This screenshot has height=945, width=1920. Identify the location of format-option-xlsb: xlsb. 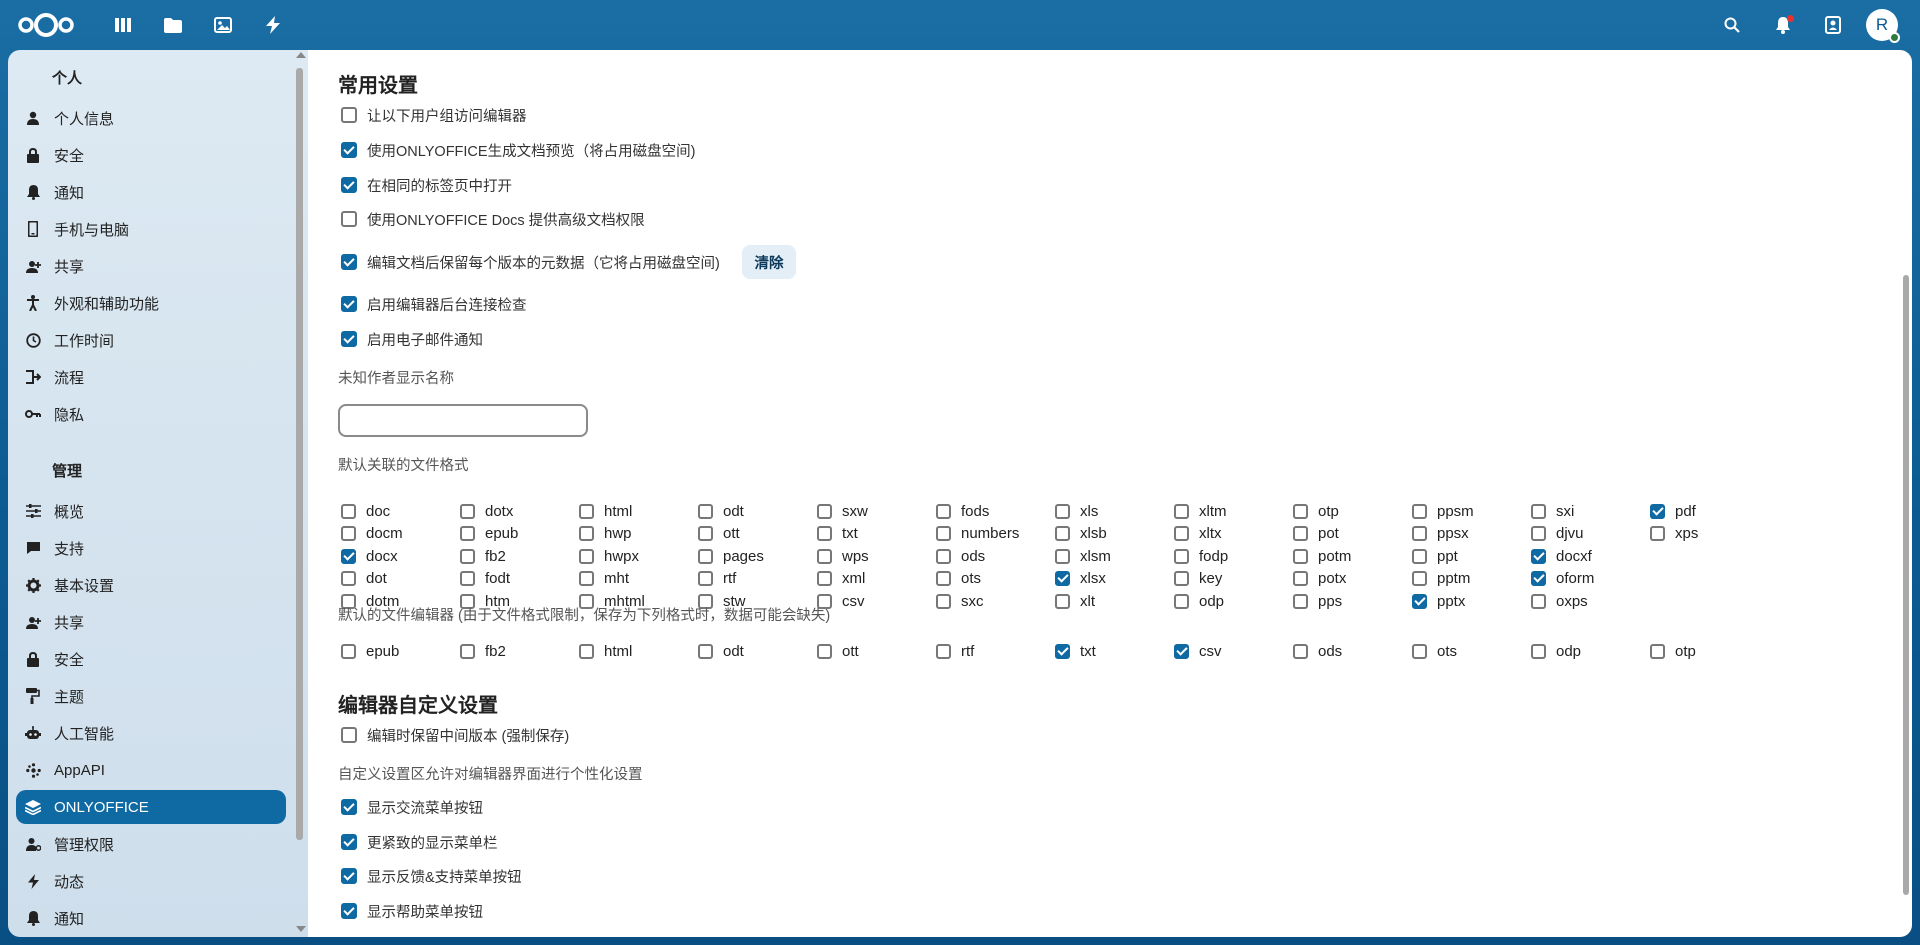
(1081, 533).